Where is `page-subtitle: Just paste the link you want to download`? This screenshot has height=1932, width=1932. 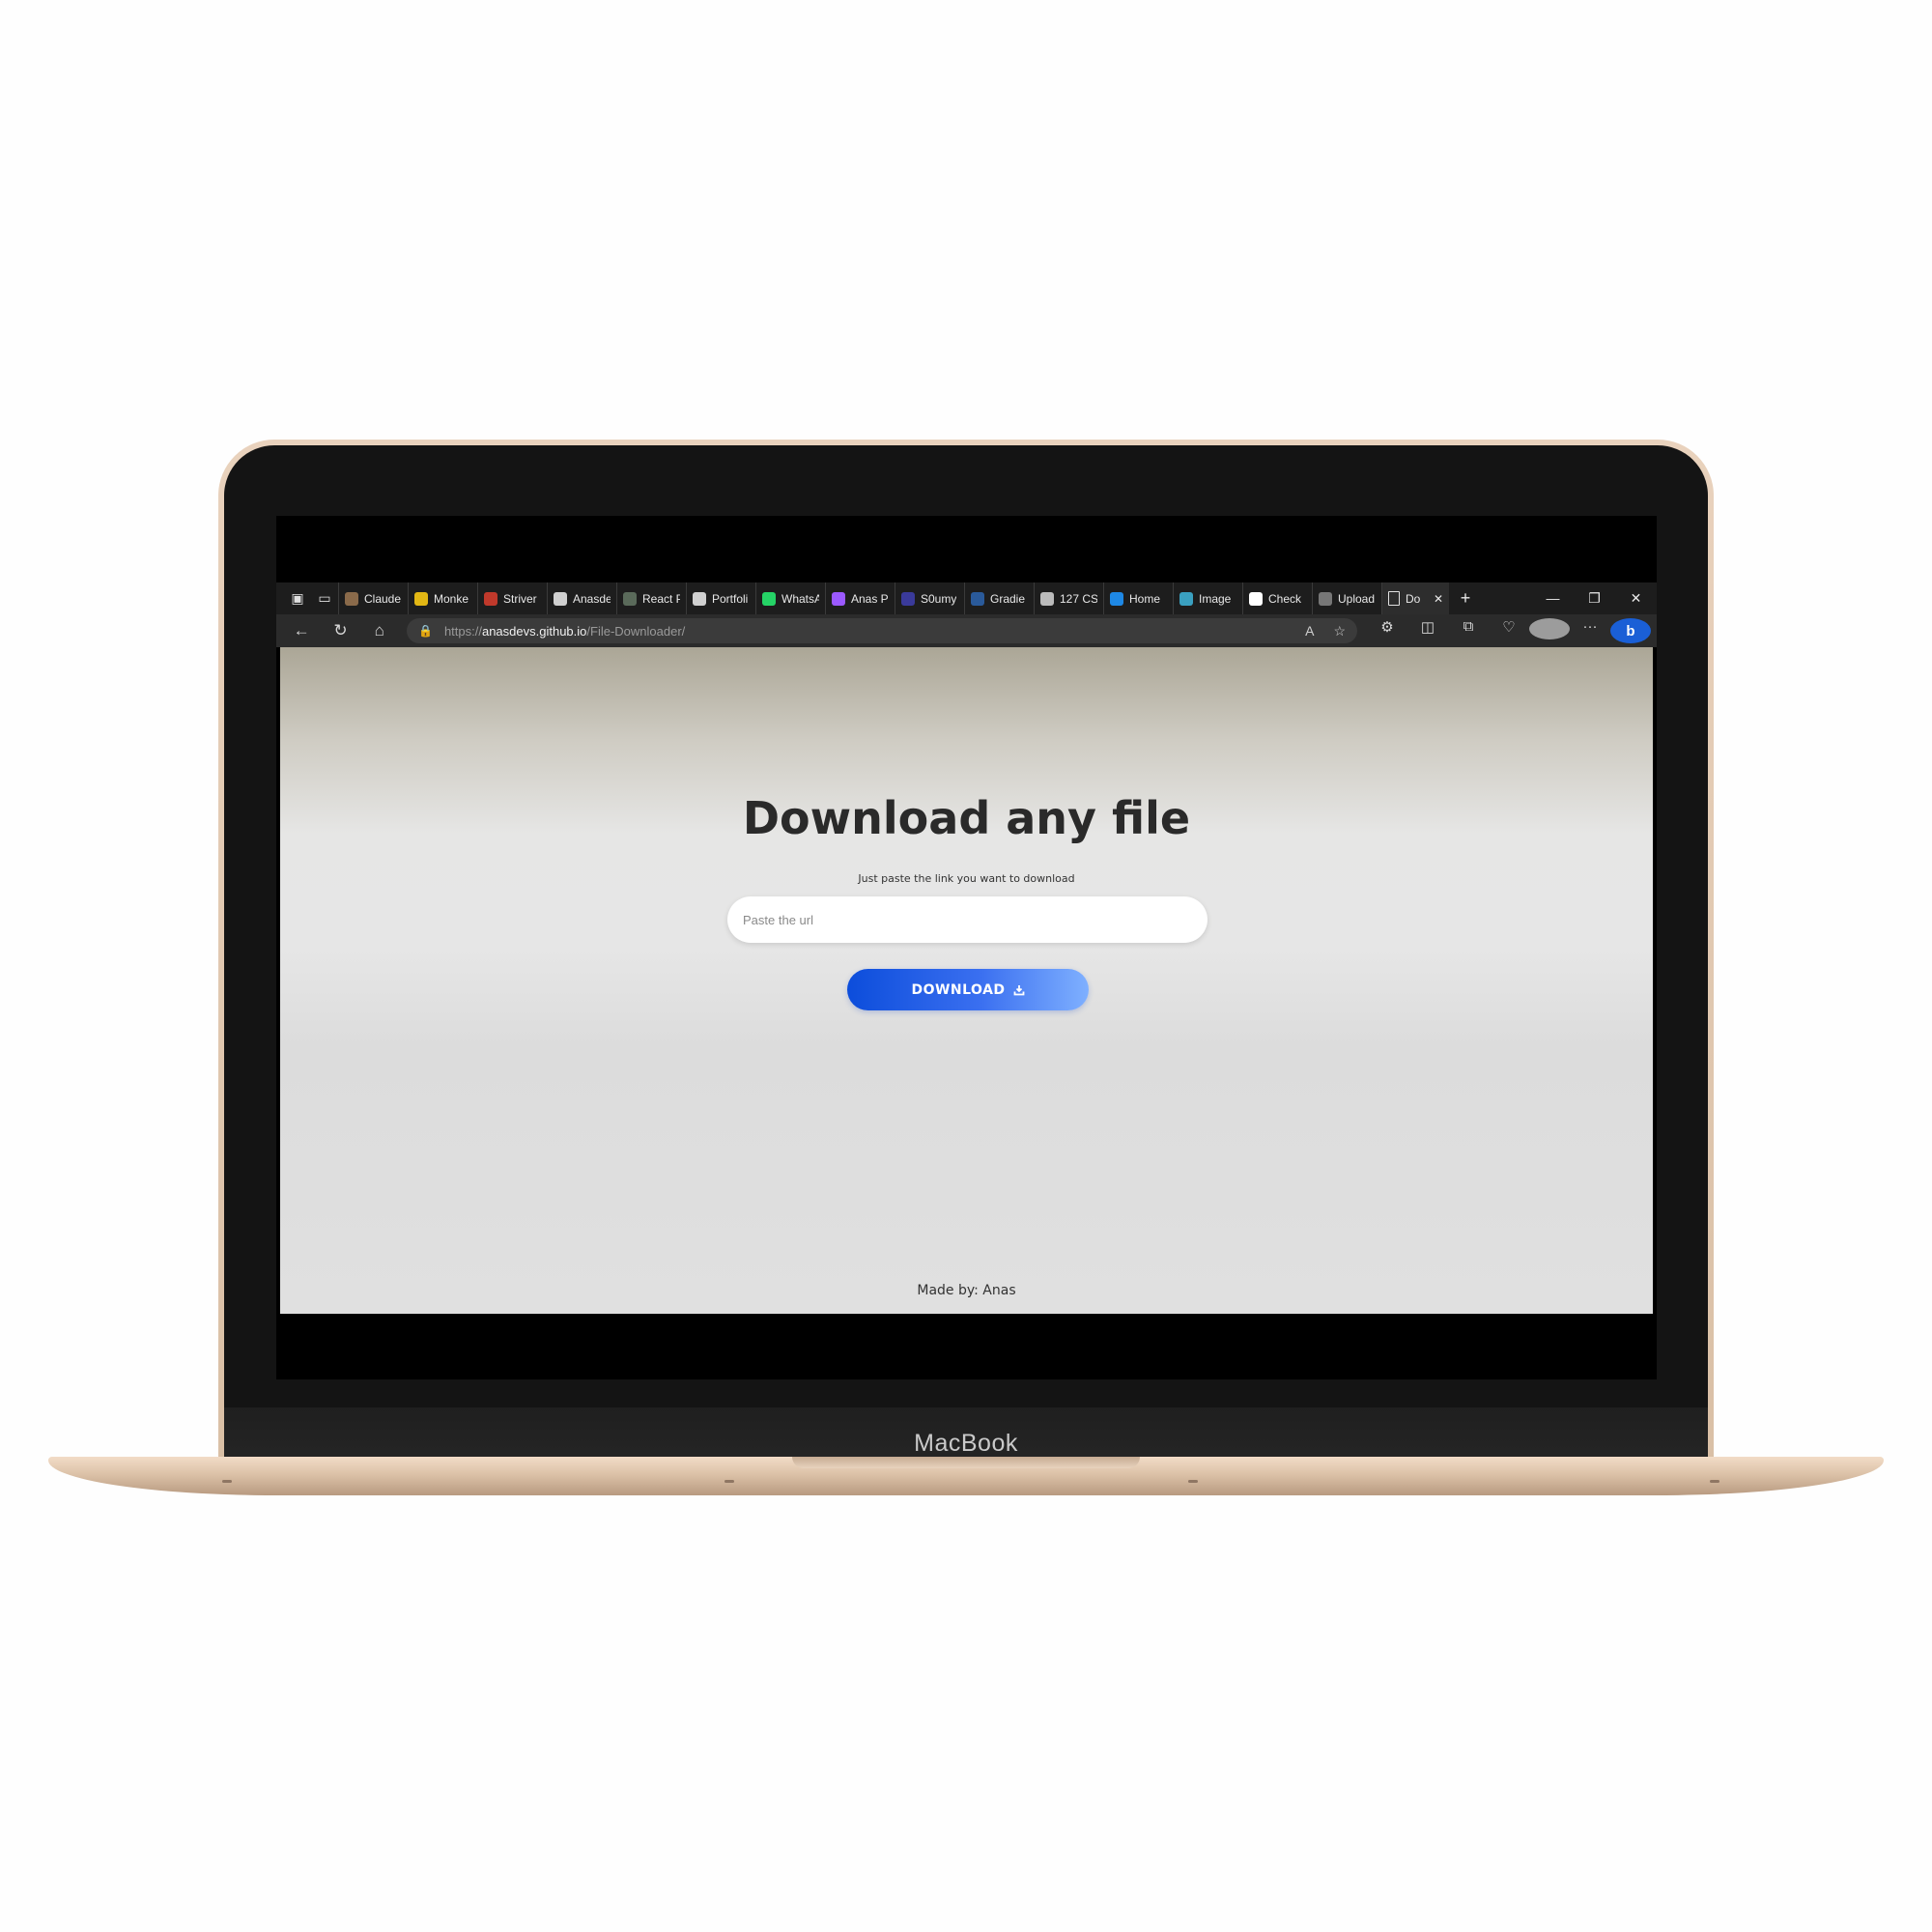
page-subtitle: Just paste the link you want to download is located at coordinates (966, 878).